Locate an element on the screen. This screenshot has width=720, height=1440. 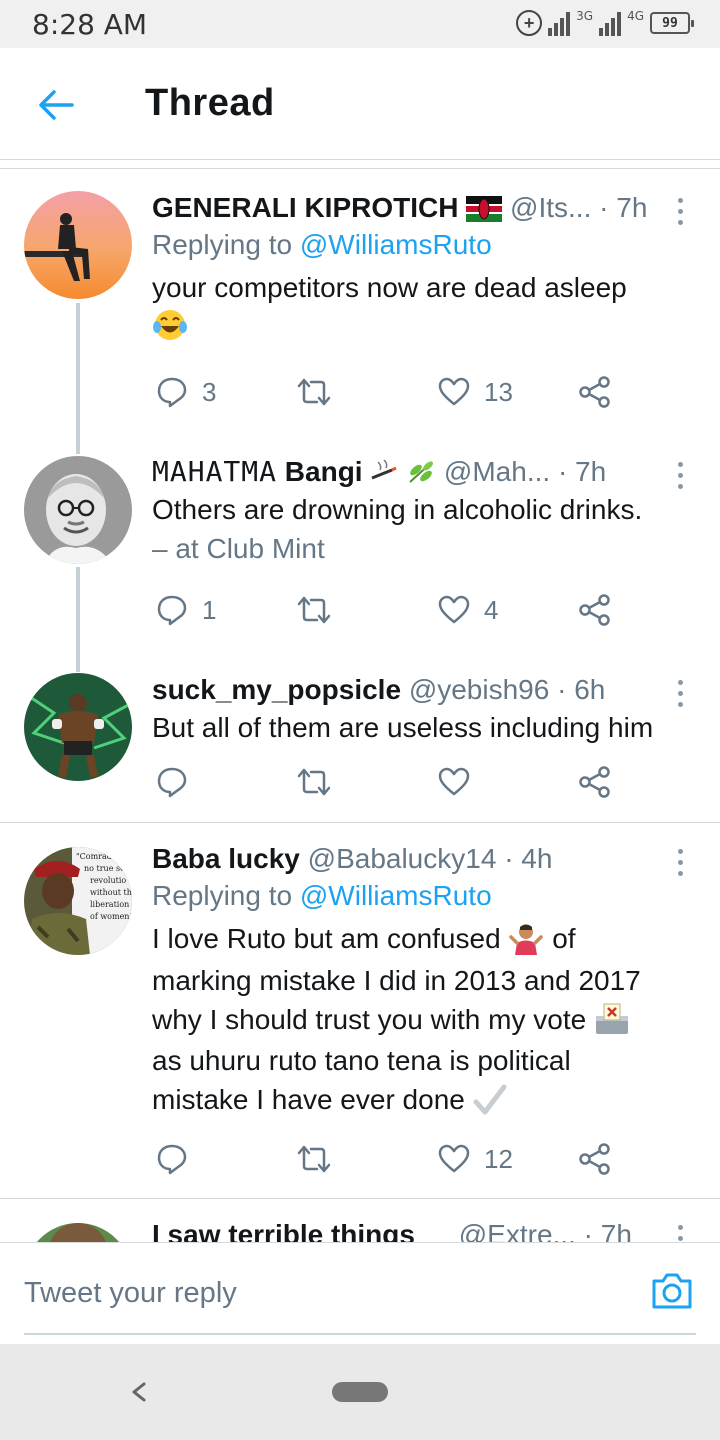
tweet-header: MAHATMA Bangi @Mah... · 7h is located at coordinates (426, 472).